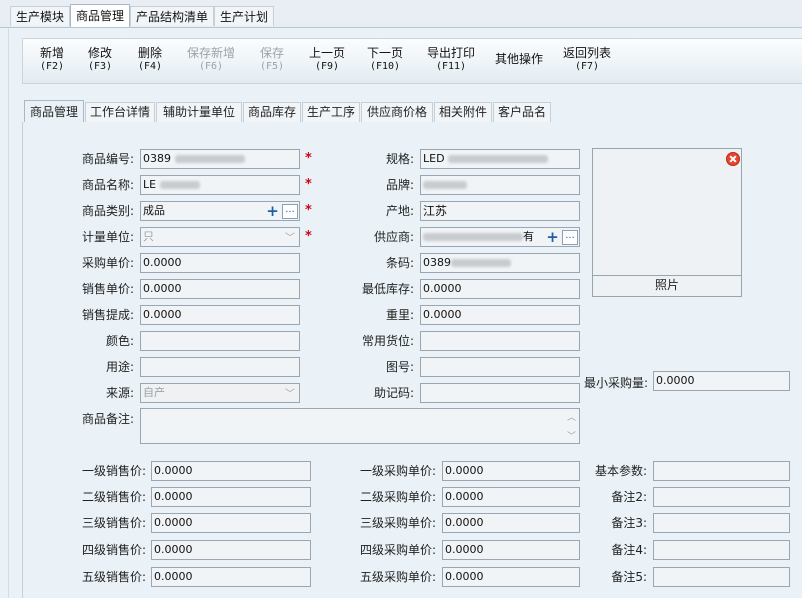 This screenshot has width=802, height=598. I want to click on location-label: 常用货位:, so click(387, 341).